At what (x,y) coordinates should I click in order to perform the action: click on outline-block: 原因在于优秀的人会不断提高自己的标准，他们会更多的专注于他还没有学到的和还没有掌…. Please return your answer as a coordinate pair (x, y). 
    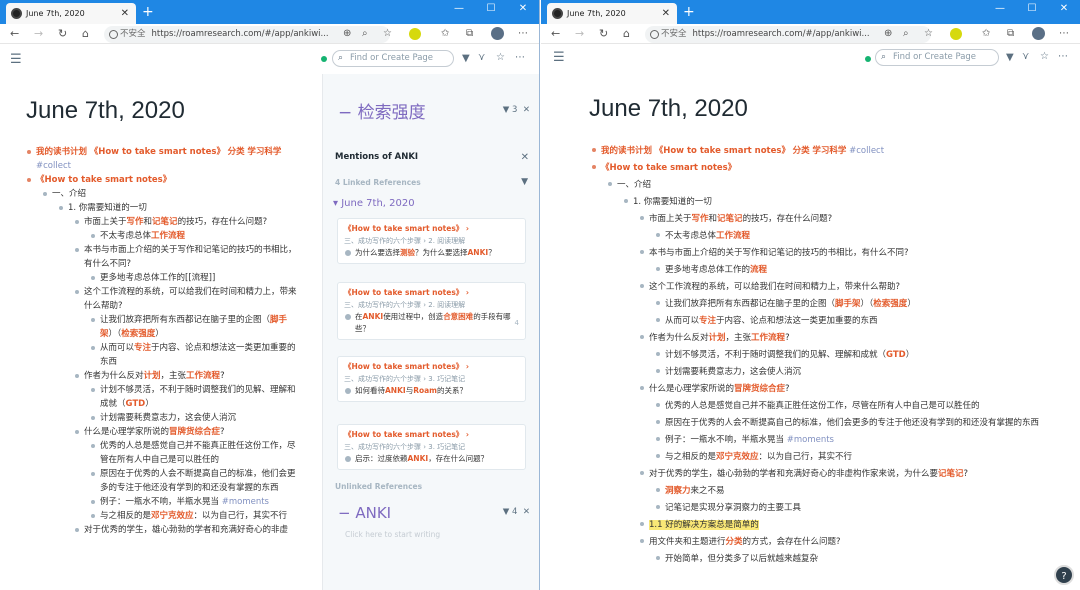
    Looking at the image, I should click on (848, 423).